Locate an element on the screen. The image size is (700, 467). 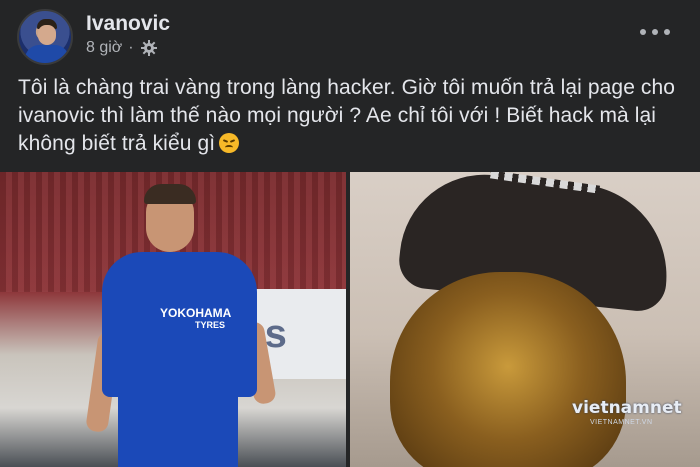
post-header: Ivanovic 8 giờ · is located at coordinates (350, 34).